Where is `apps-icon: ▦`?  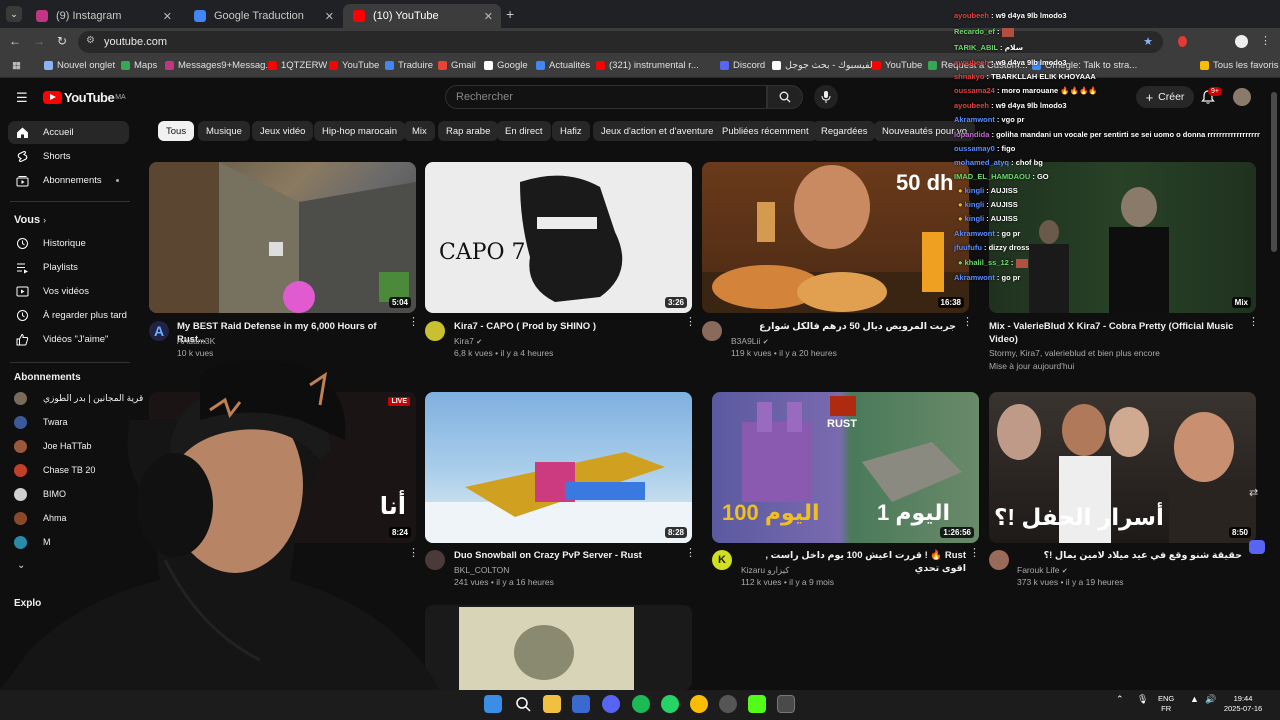 apps-icon: ▦ is located at coordinates (16, 65).